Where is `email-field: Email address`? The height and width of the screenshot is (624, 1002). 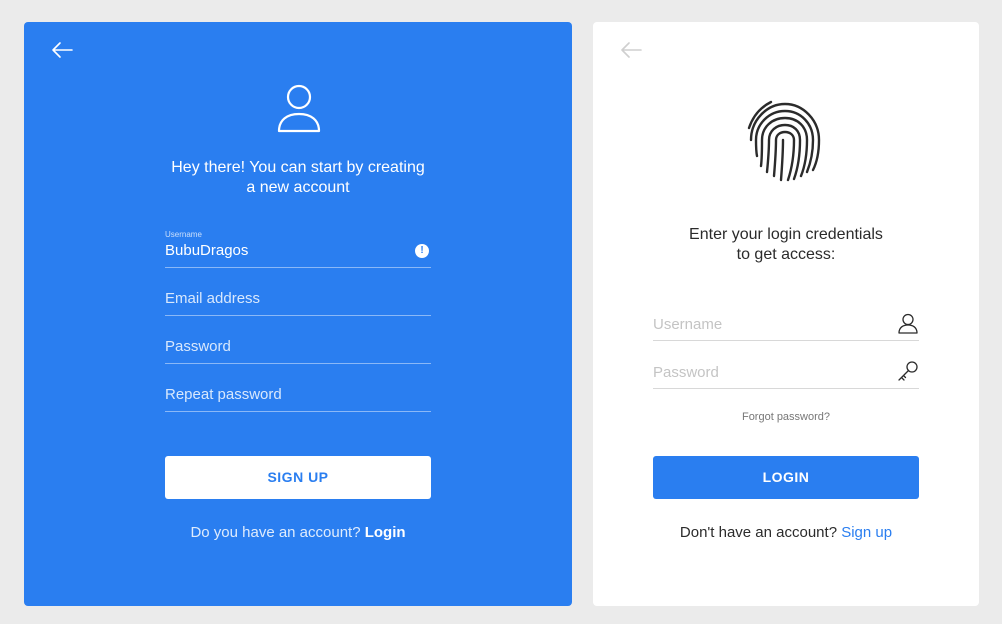 email-field: Email address is located at coordinates (298, 301).